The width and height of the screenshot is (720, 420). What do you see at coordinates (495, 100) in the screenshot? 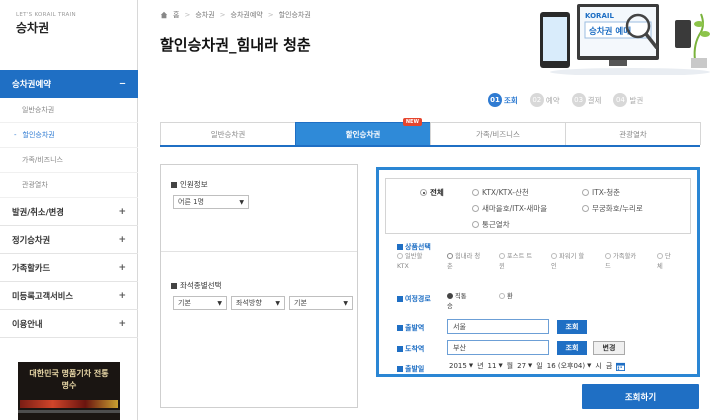
I see `step-number: 01` at bounding box center [495, 100].